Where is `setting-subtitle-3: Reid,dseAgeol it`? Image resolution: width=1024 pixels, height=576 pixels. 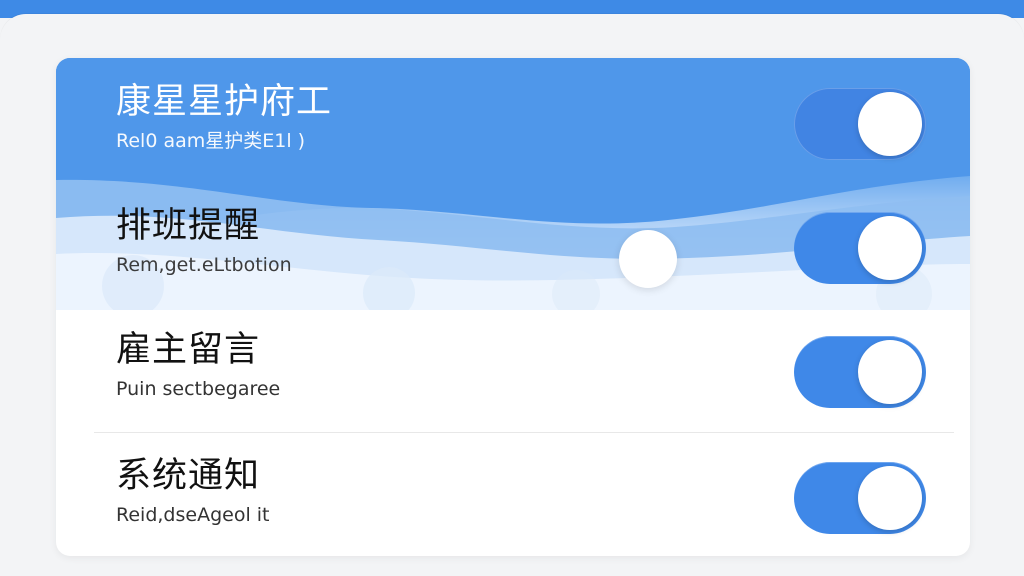 setting-subtitle-3: Reid,dseAgeol it is located at coordinates (193, 515).